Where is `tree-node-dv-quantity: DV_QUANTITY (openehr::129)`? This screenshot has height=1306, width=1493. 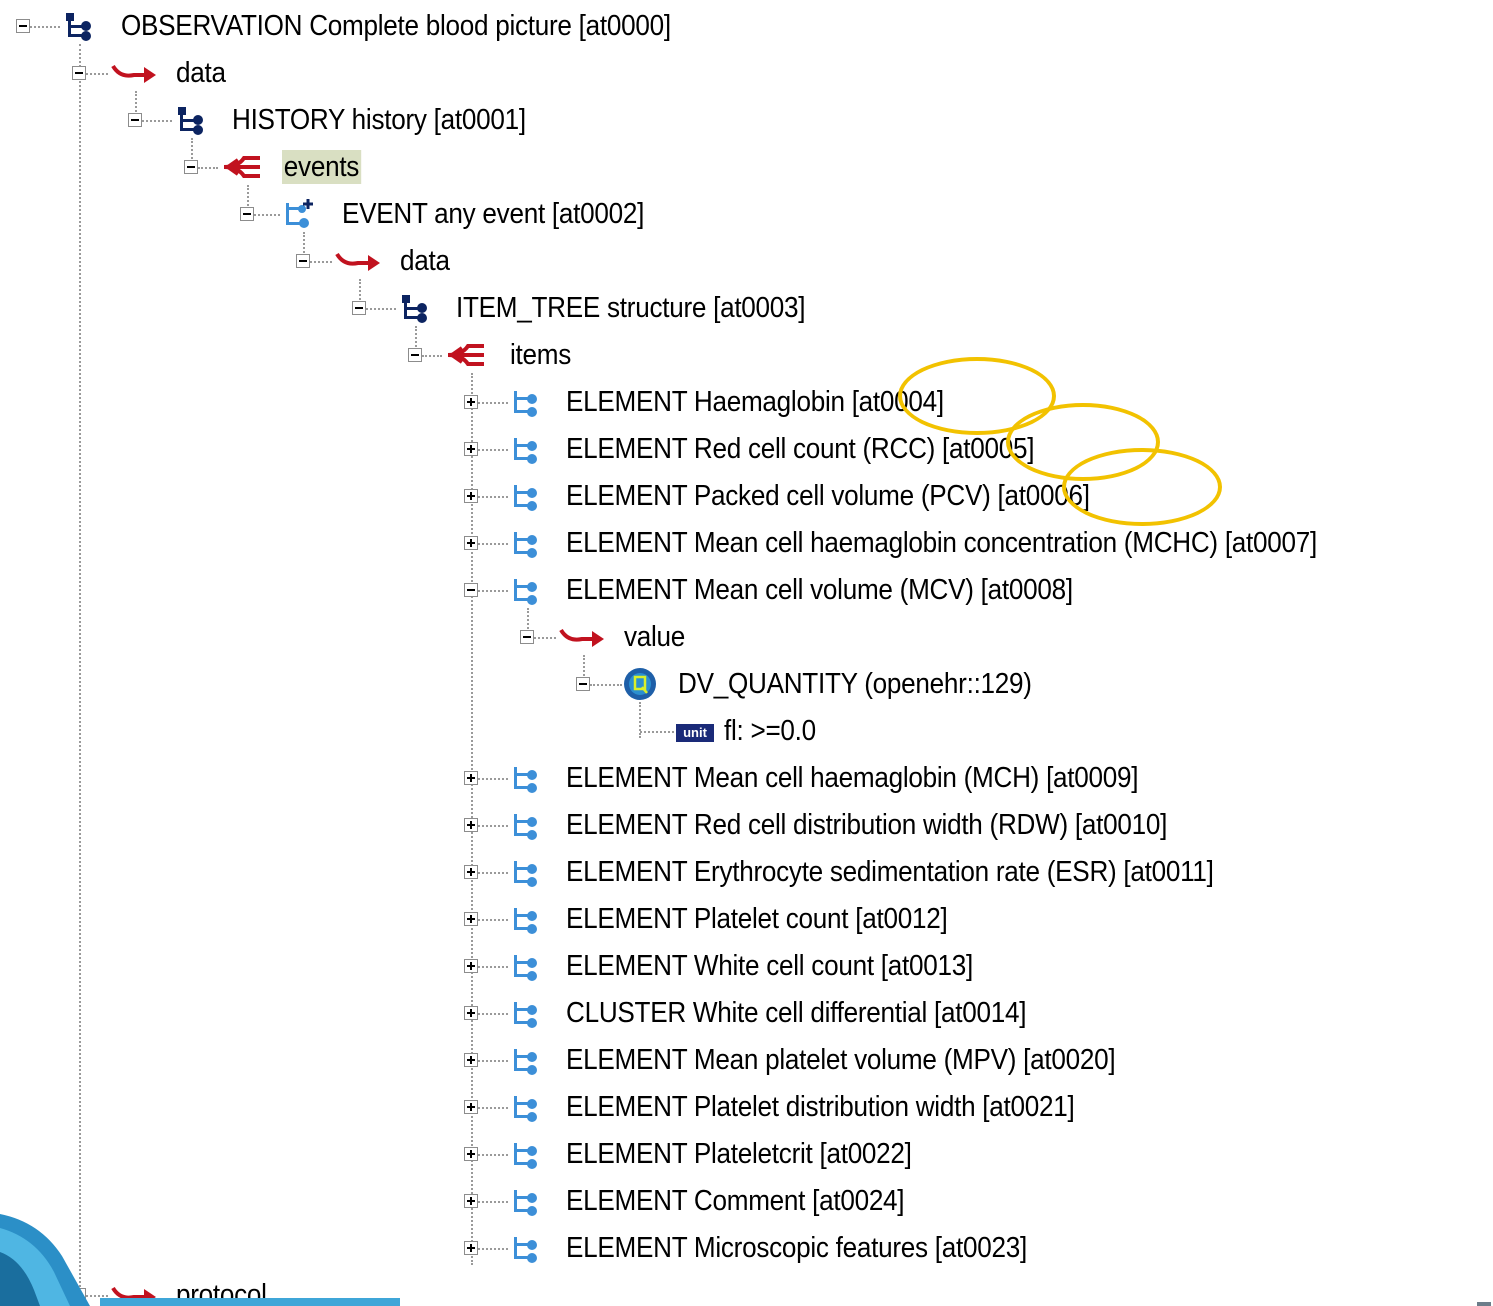
tree-node-dv-quantity: DV_QUANTITY (openehr::129) is located at coordinates (570, 685).